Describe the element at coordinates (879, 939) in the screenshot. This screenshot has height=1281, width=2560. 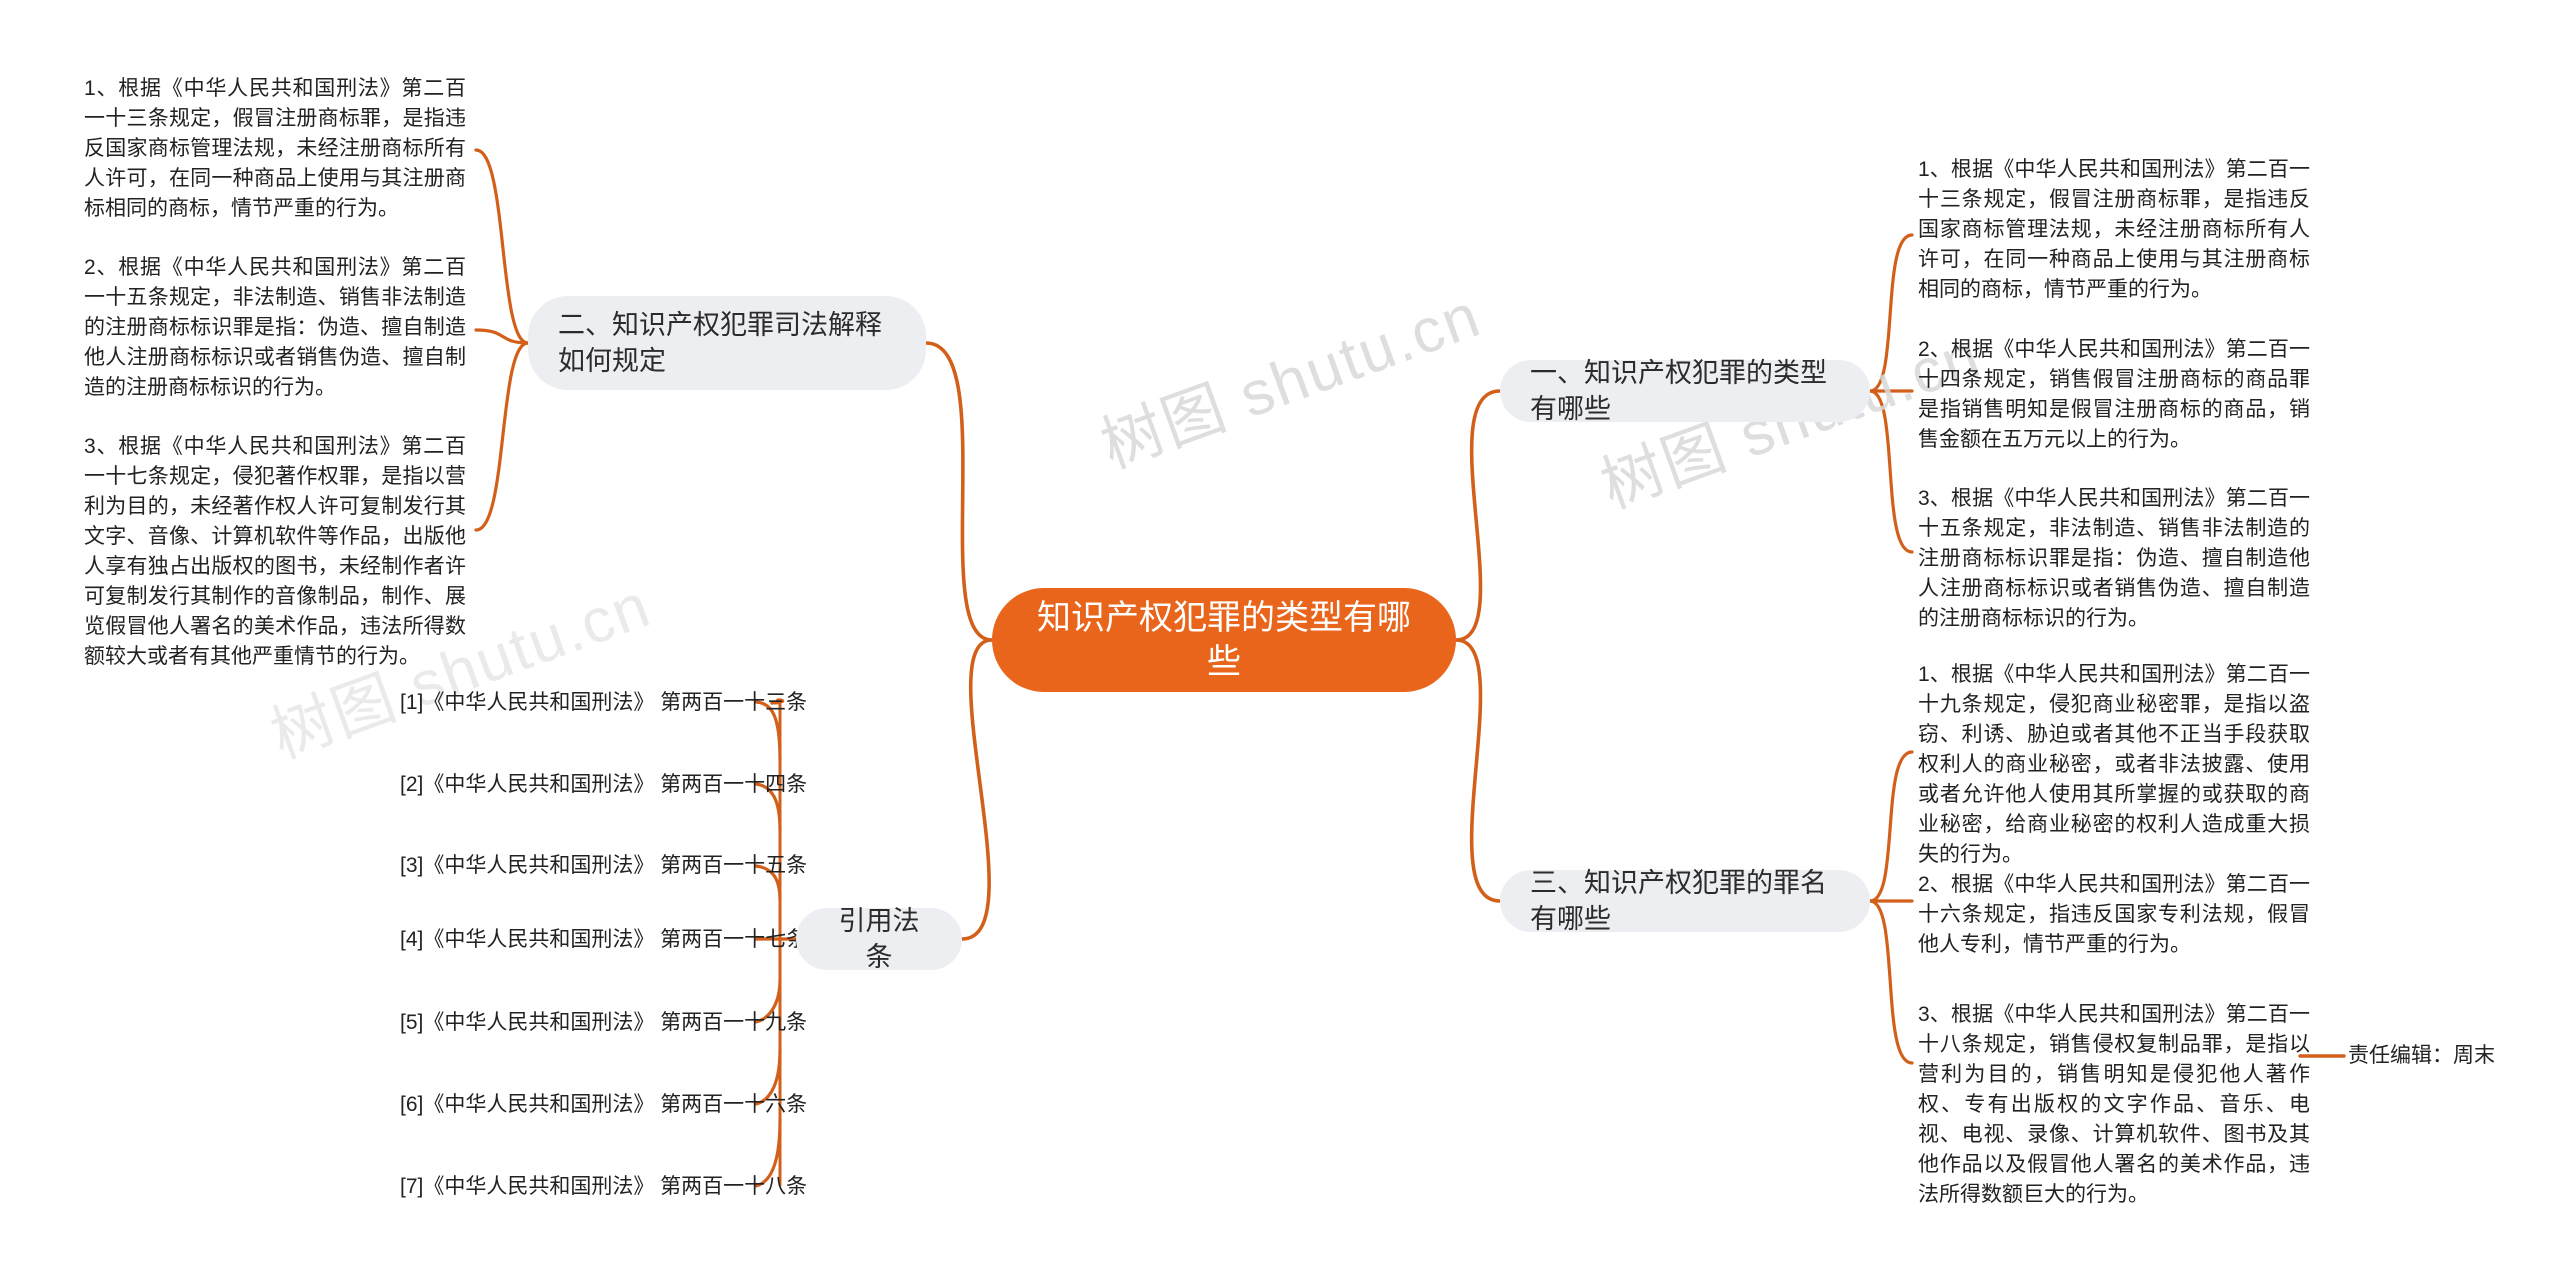
I see `branch-node-cited-laws: 引用法条` at that location.